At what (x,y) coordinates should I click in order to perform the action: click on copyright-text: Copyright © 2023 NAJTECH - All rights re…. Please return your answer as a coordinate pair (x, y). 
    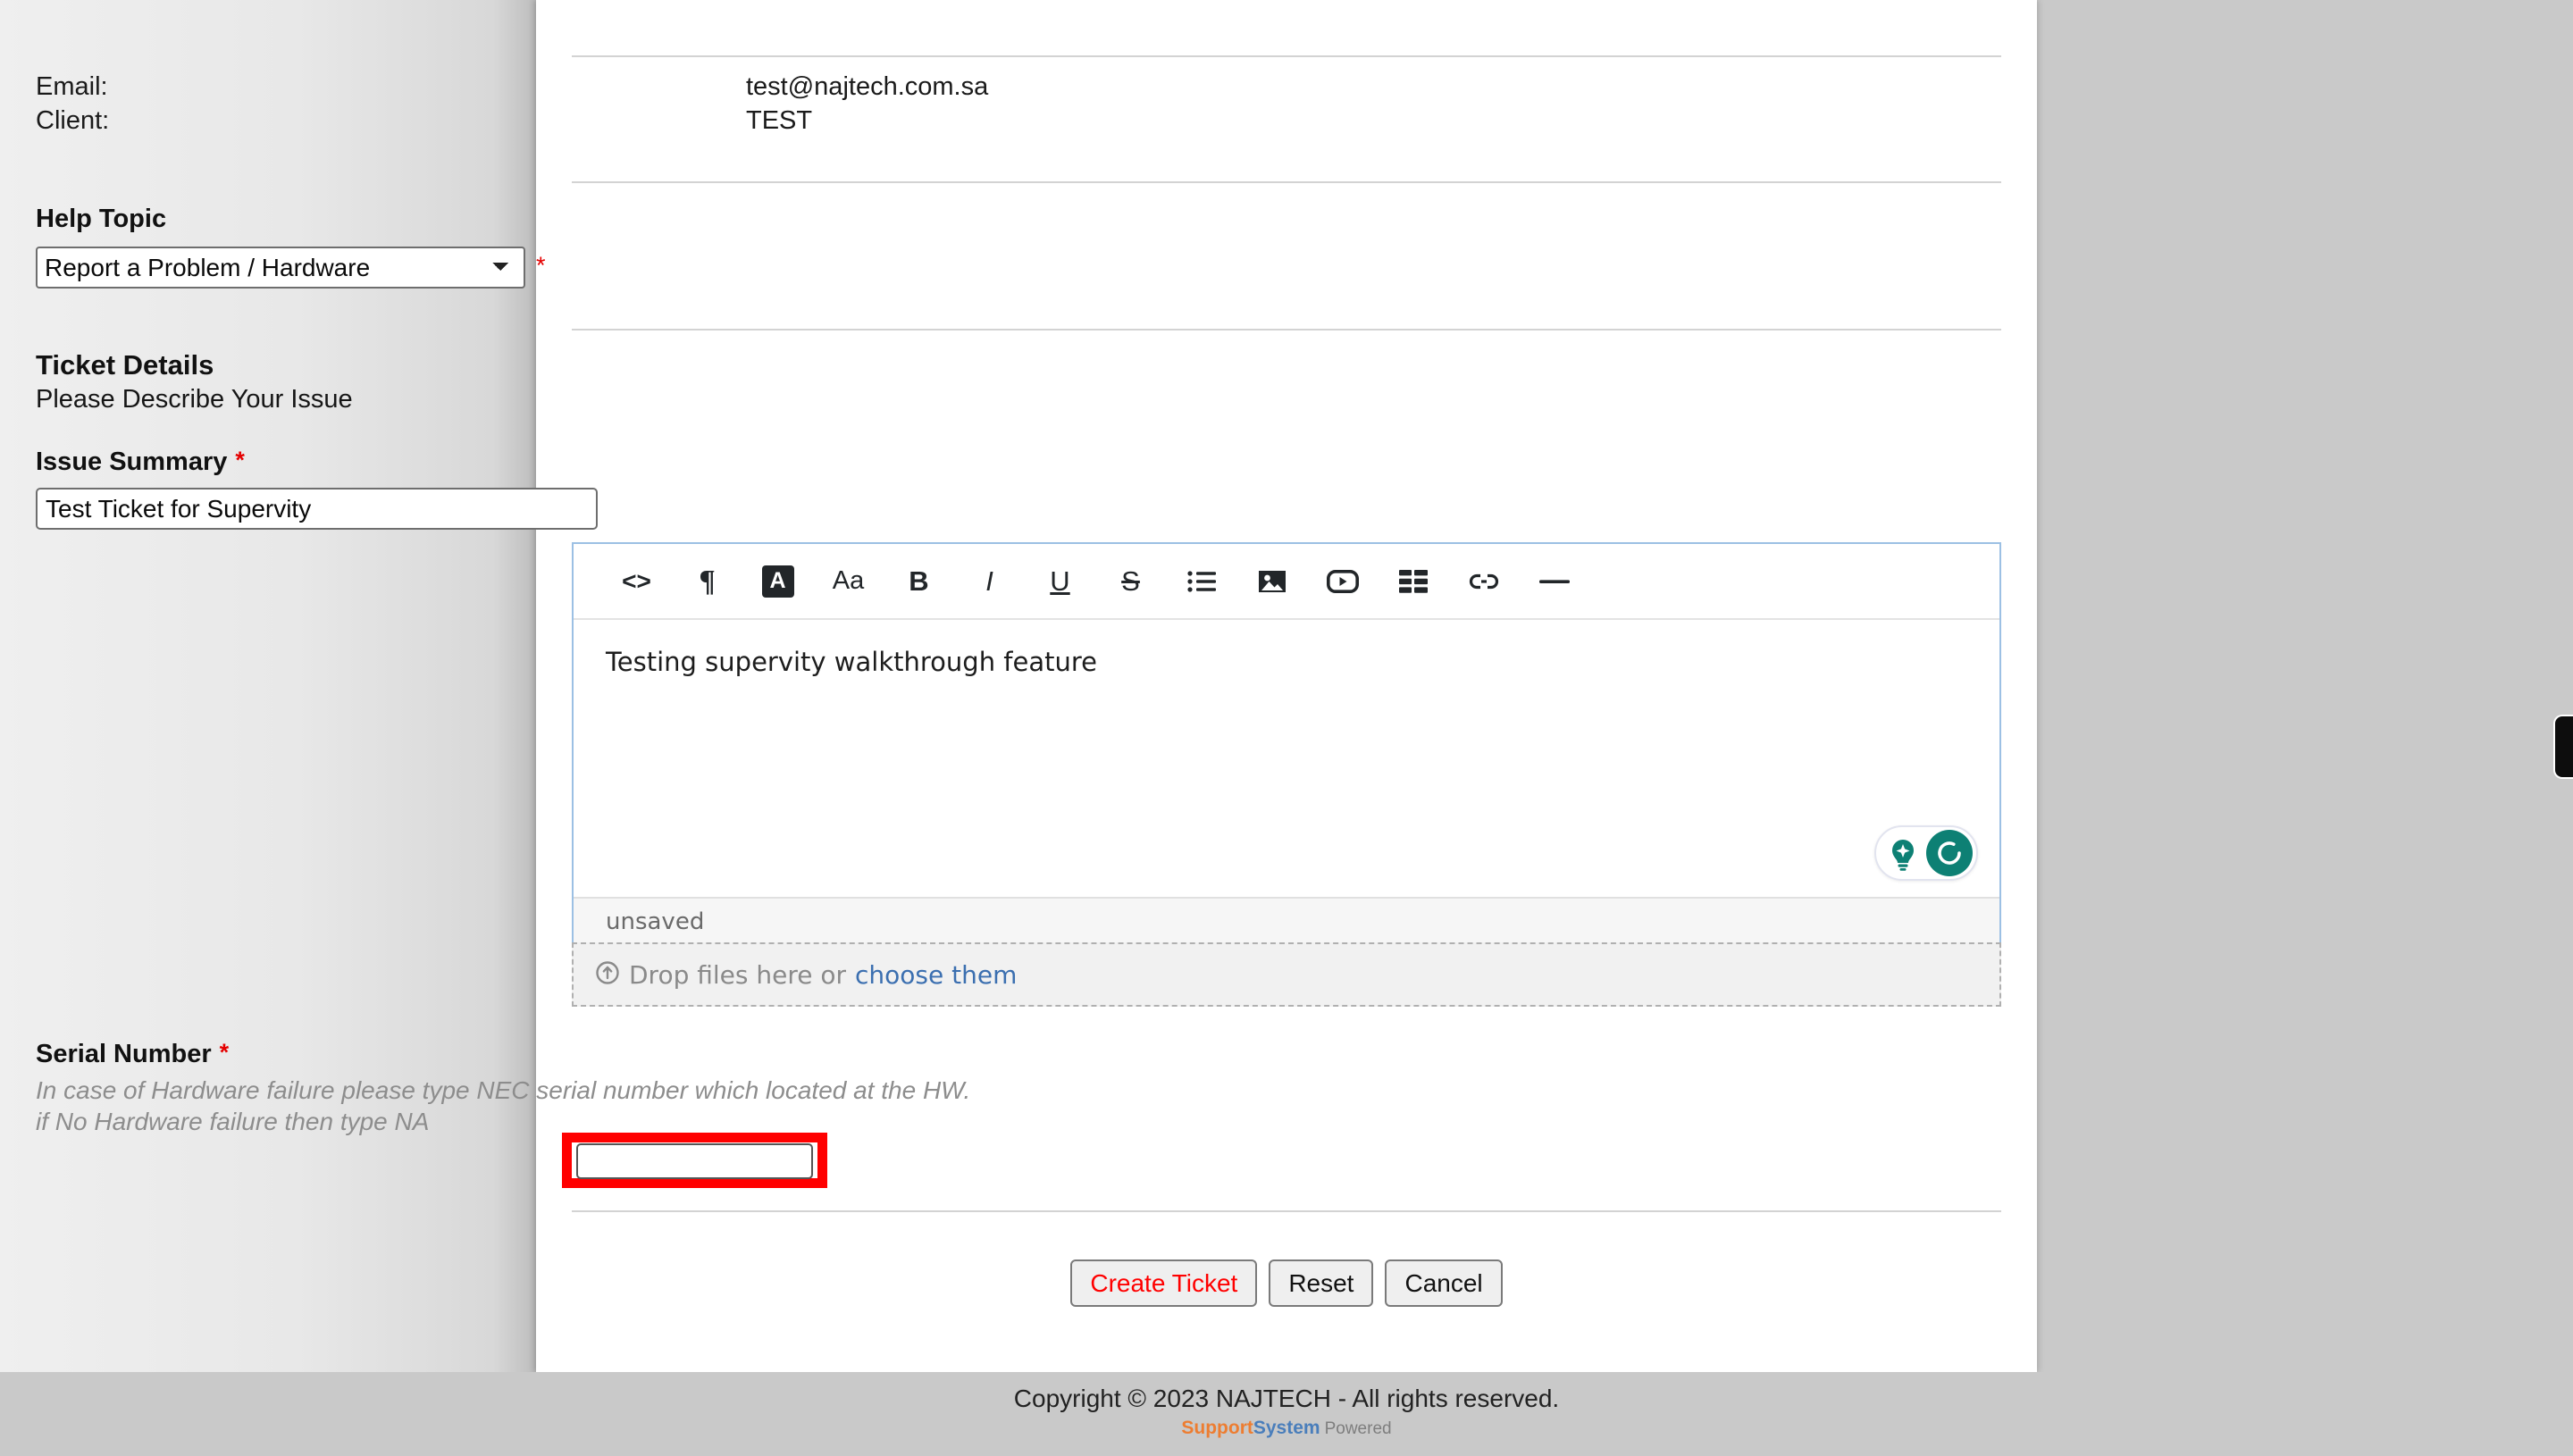
    Looking at the image, I should click on (1286, 1398).